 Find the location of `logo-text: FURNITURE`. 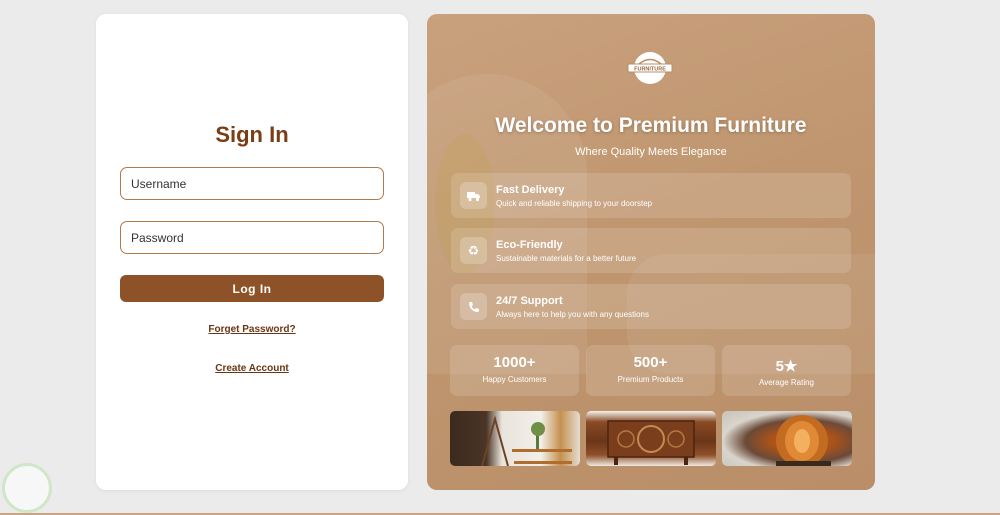

logo-text: FURNITURE is located at coordinates (650, 70).